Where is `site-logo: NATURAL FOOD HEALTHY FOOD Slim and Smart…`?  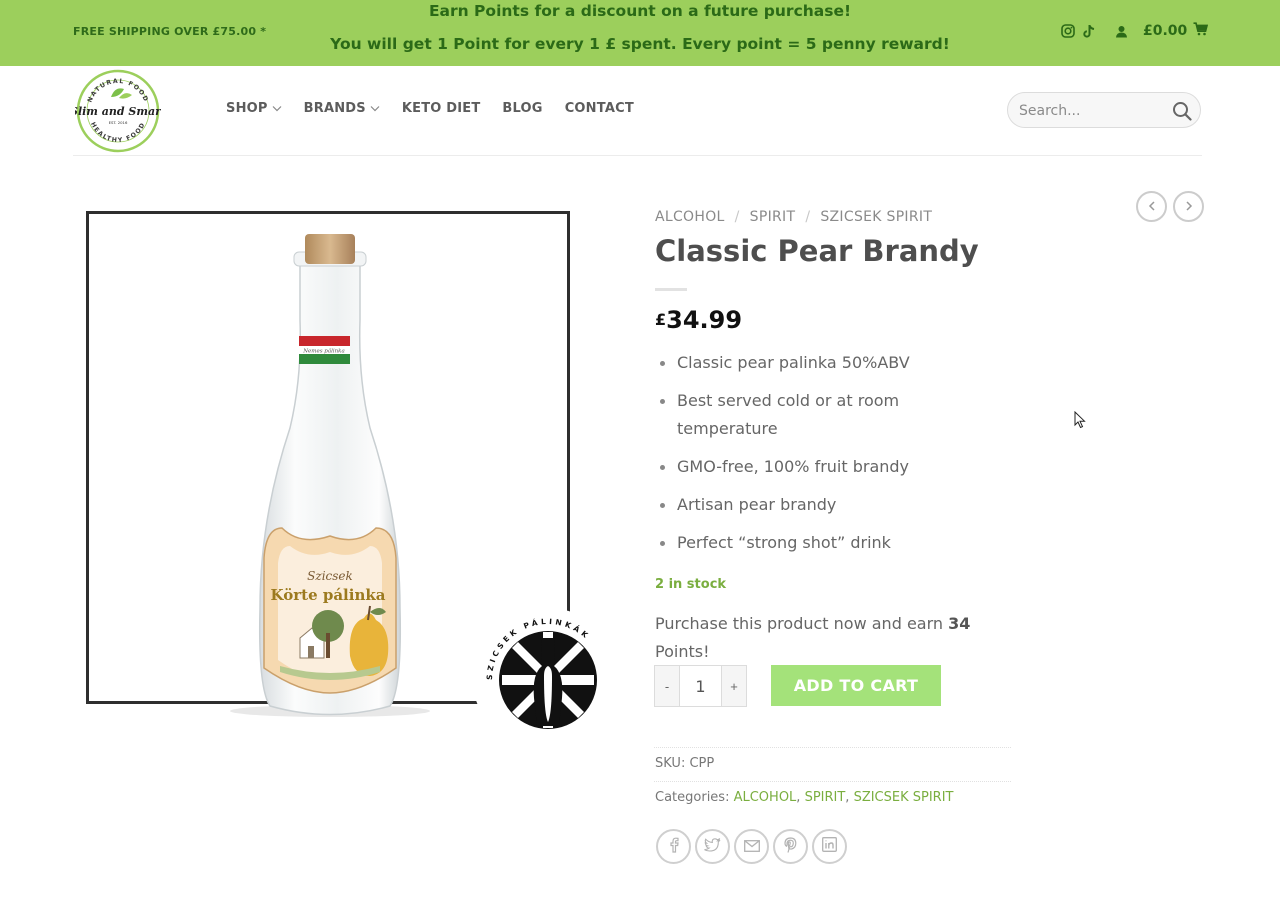
site-logo: NATURAL FOOD HEALTHY FOOD Slim and Smart… is located at coordinates (118, 111).